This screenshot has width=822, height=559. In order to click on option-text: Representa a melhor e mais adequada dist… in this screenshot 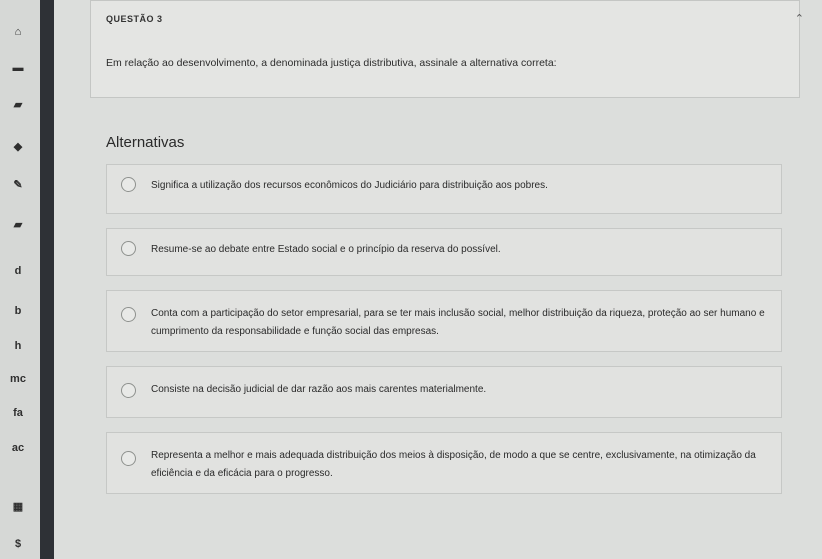, I will do `click(453, 464)`.